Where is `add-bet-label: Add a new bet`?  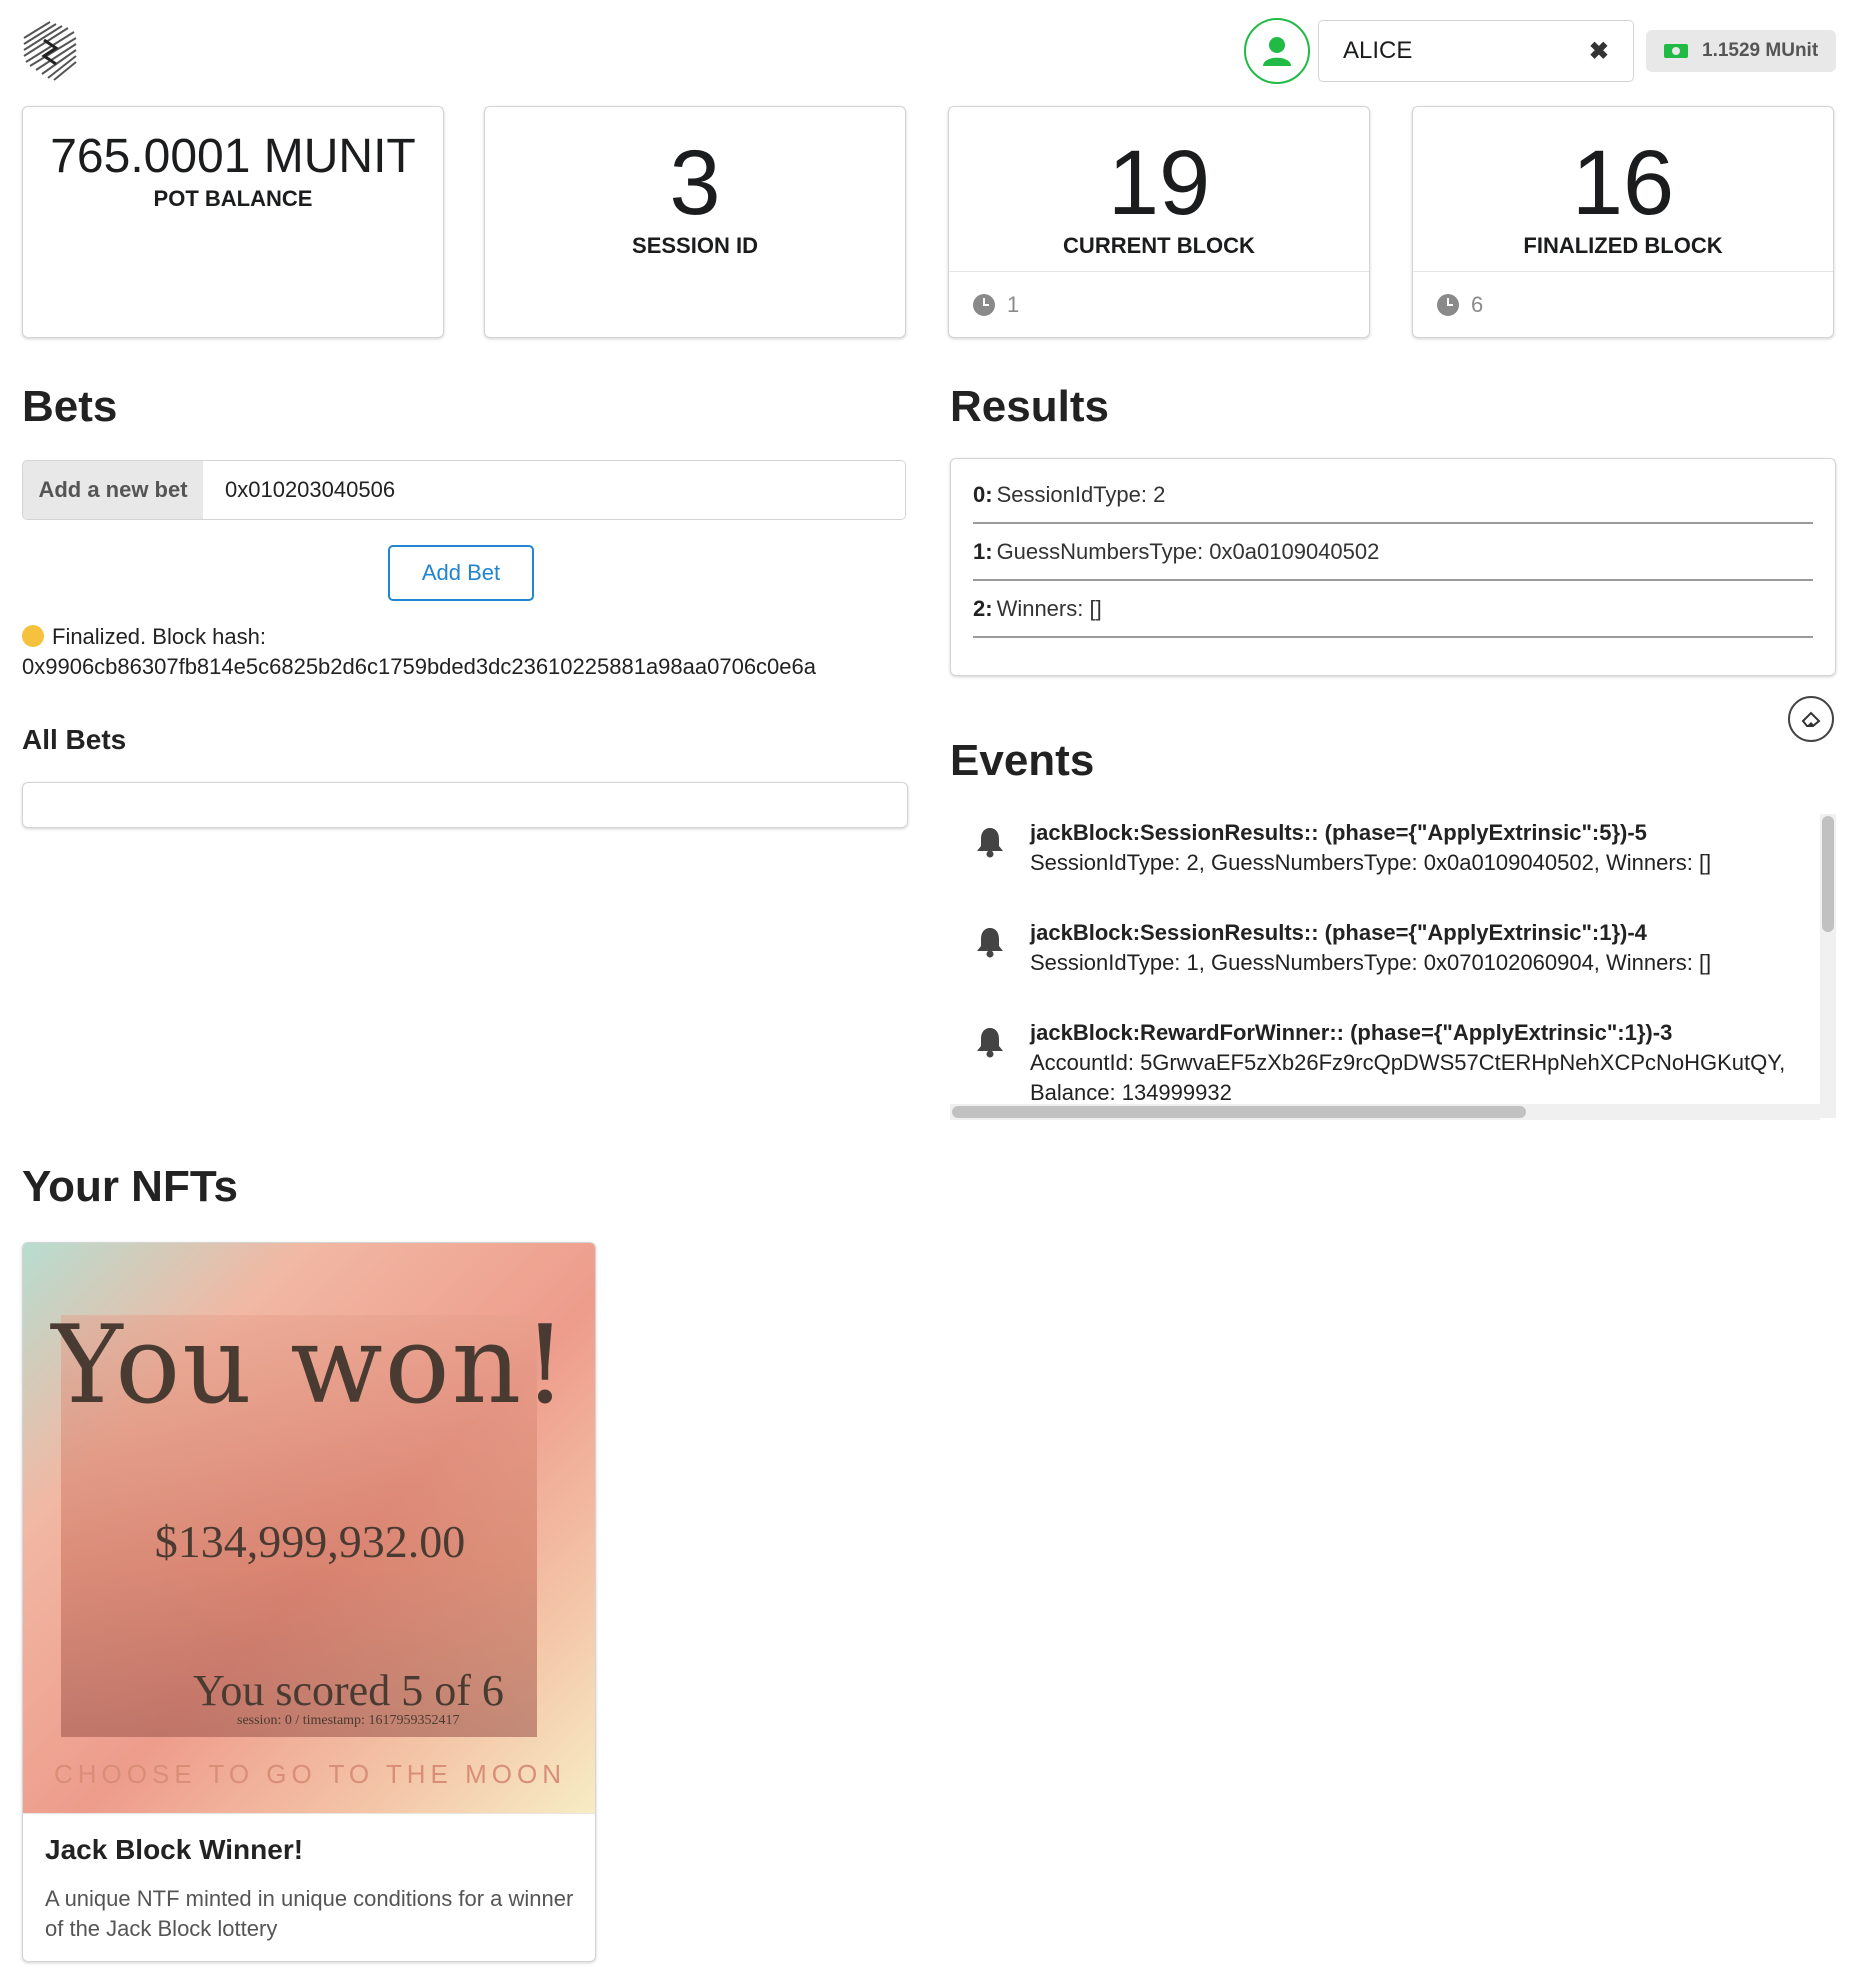 add-bet-label: Add a new bet is located at coordinates (113, 490).